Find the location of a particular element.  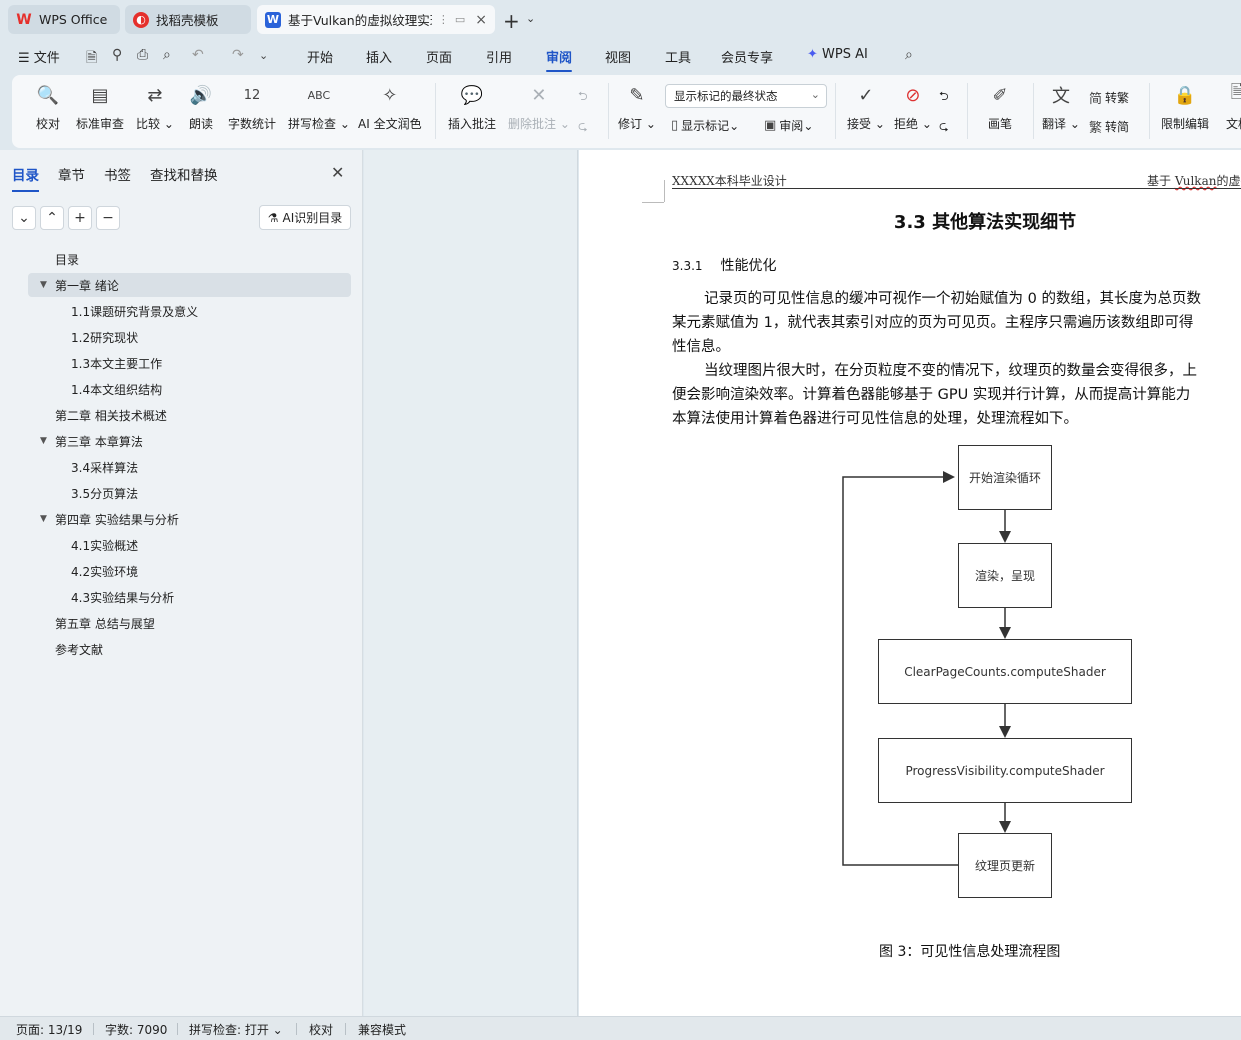

format-painter-icon: ⚲ is located at coordinates (117, 55).